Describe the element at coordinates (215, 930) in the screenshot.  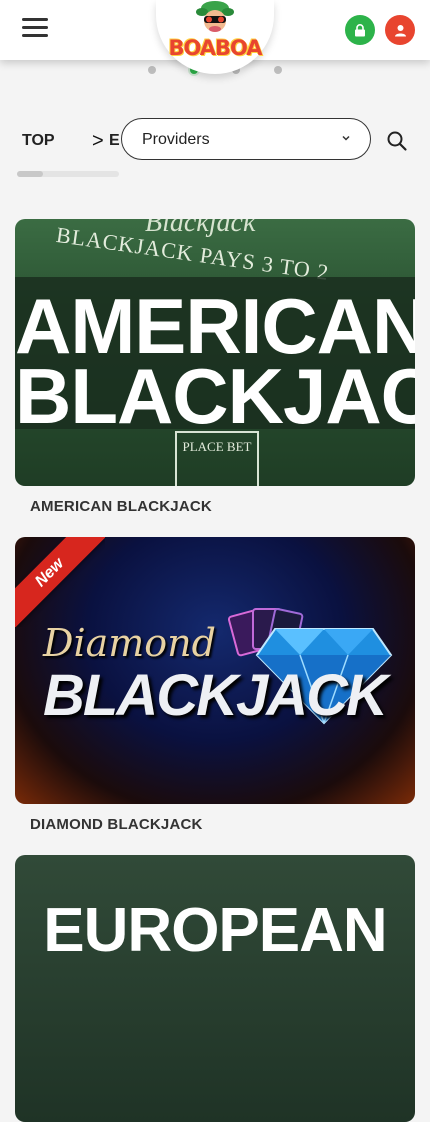
I see `game-art-title-line1: EUROPEAN` at that location.